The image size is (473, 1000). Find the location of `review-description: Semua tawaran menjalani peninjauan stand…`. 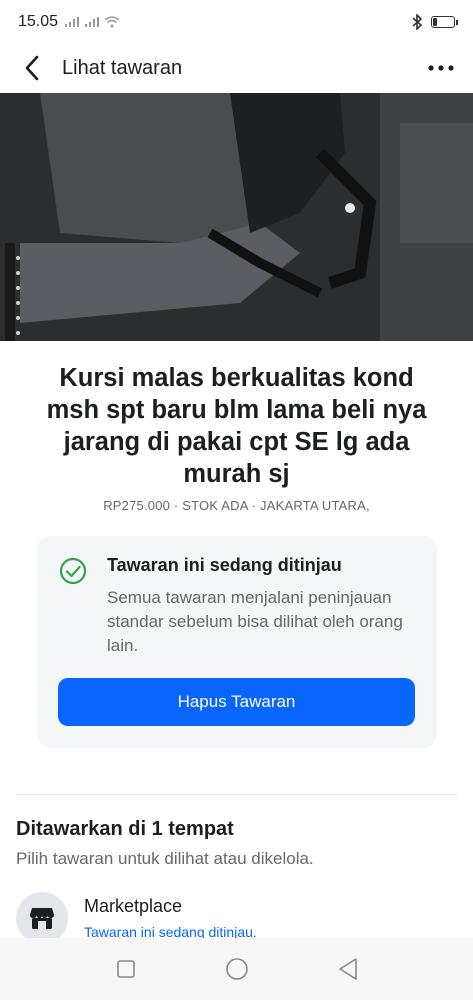

review-description: Semua tawaran menjalani peninjauan stand… is located at coordinates (255, 621).